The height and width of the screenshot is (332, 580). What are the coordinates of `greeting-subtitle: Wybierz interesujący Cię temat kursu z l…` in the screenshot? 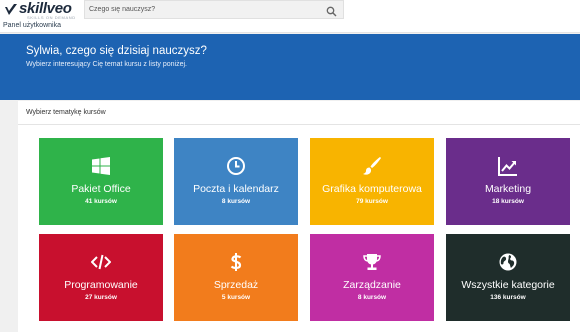 It's located at (106, 64).